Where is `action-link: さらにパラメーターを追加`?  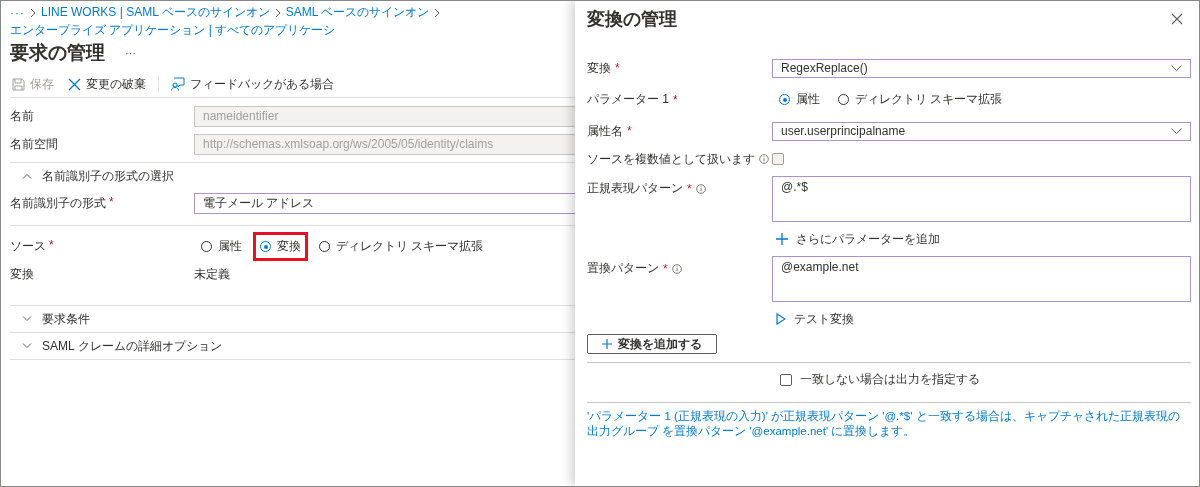 action-link: さらにパラメーターを追加 is located at coordinates (858, 239).